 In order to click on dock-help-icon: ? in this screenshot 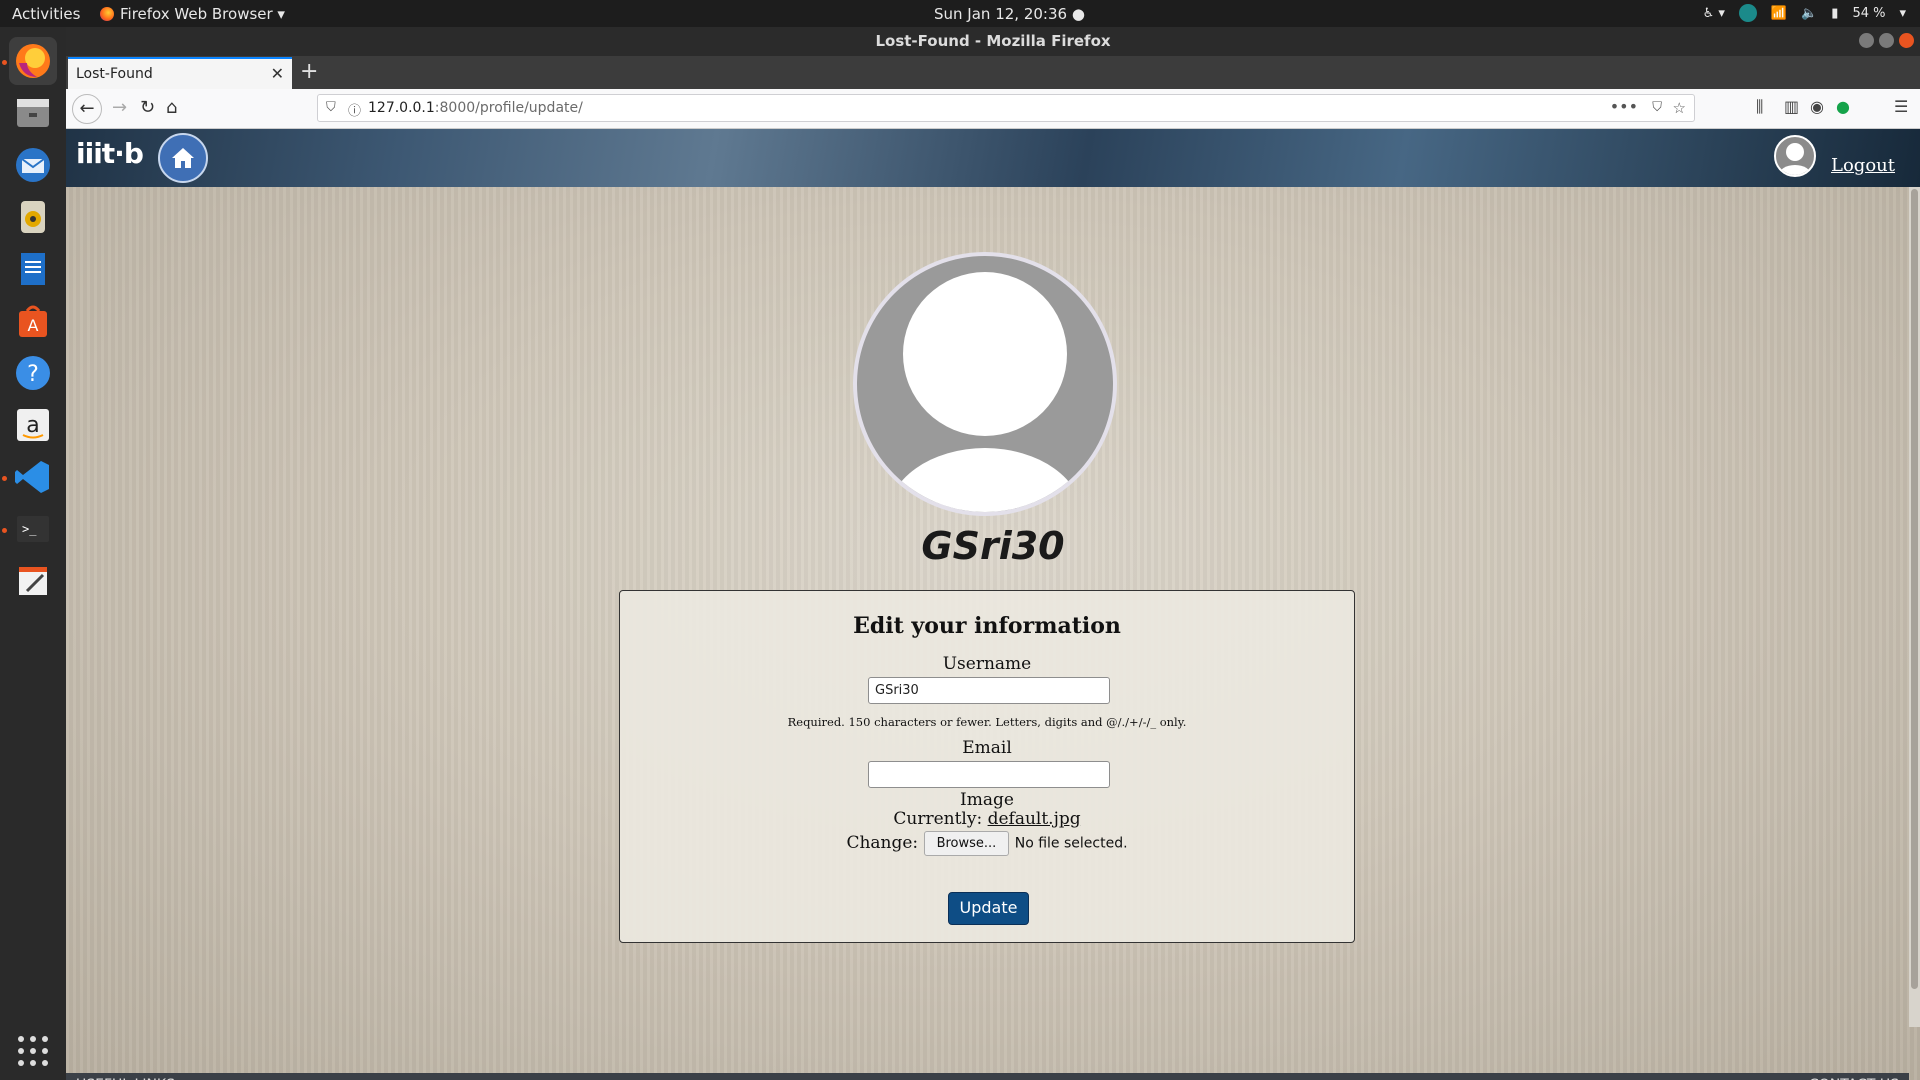, I will do `click(33, 373)`.